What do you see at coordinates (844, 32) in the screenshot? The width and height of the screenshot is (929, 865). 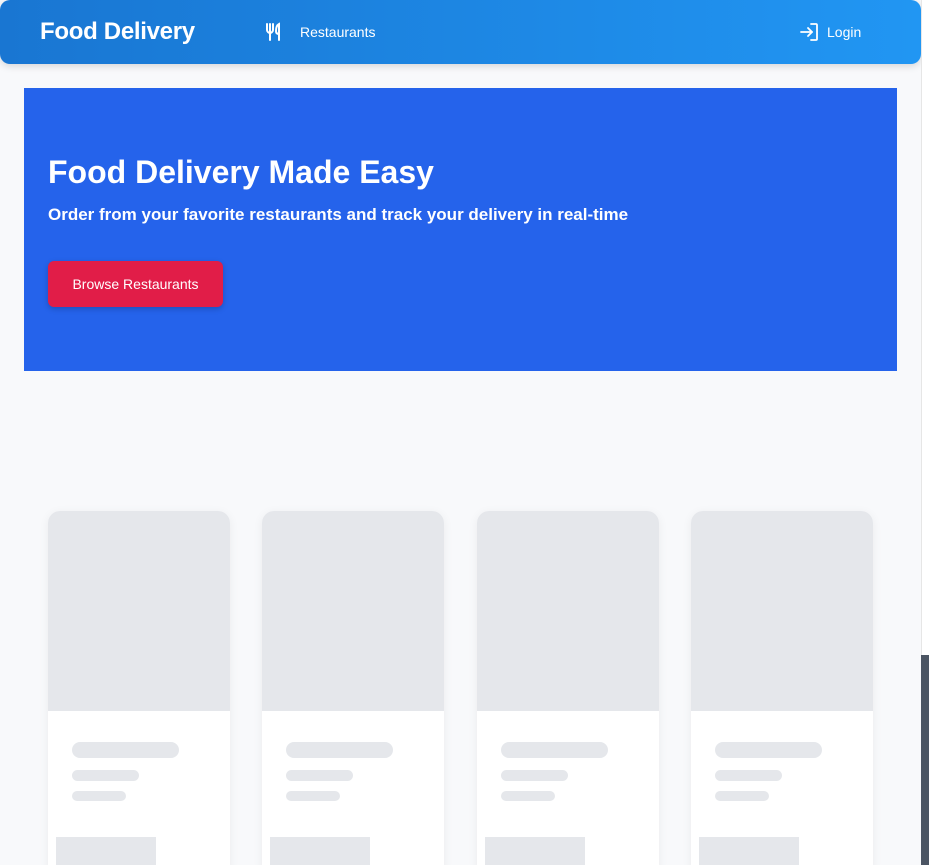 I see `login-label: Login` at bounding box center [844, 32].